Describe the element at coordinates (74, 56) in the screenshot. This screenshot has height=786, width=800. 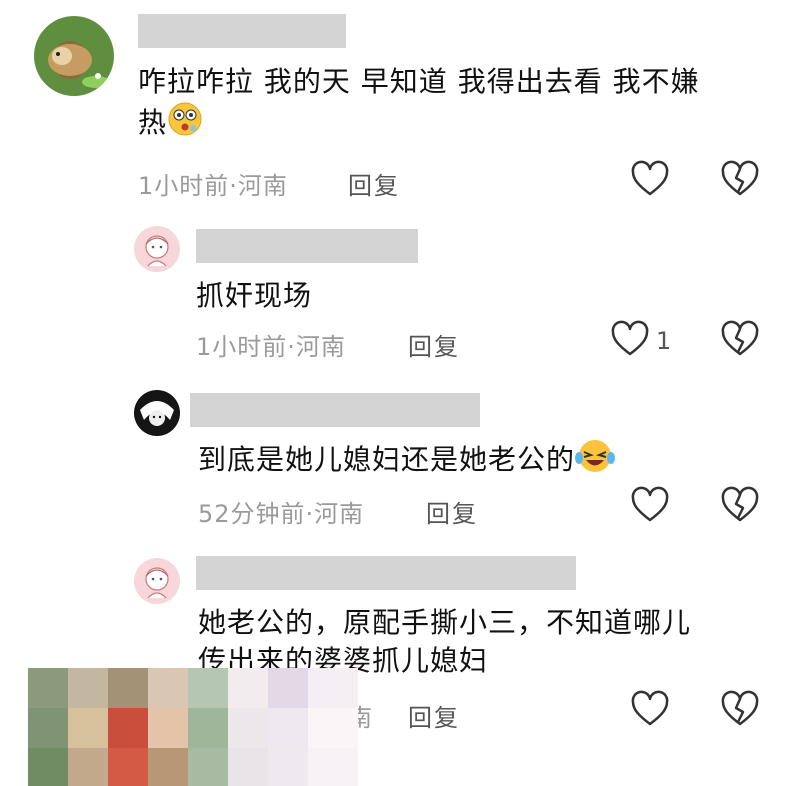
I see `avatar-guinea-pig` at that location.